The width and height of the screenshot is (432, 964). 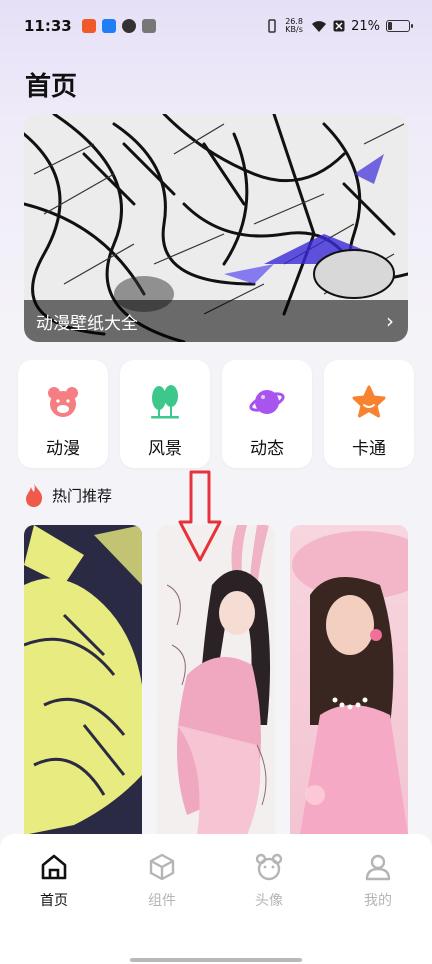 I want to click on category-cartoon: 卡通, so click(x=369, y=414).